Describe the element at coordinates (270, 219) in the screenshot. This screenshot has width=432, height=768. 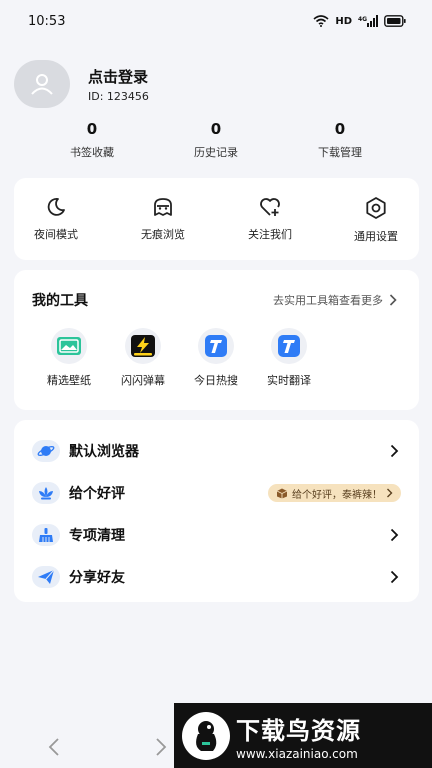
I see `quick-action-follow-us: 关注我们` at that location.